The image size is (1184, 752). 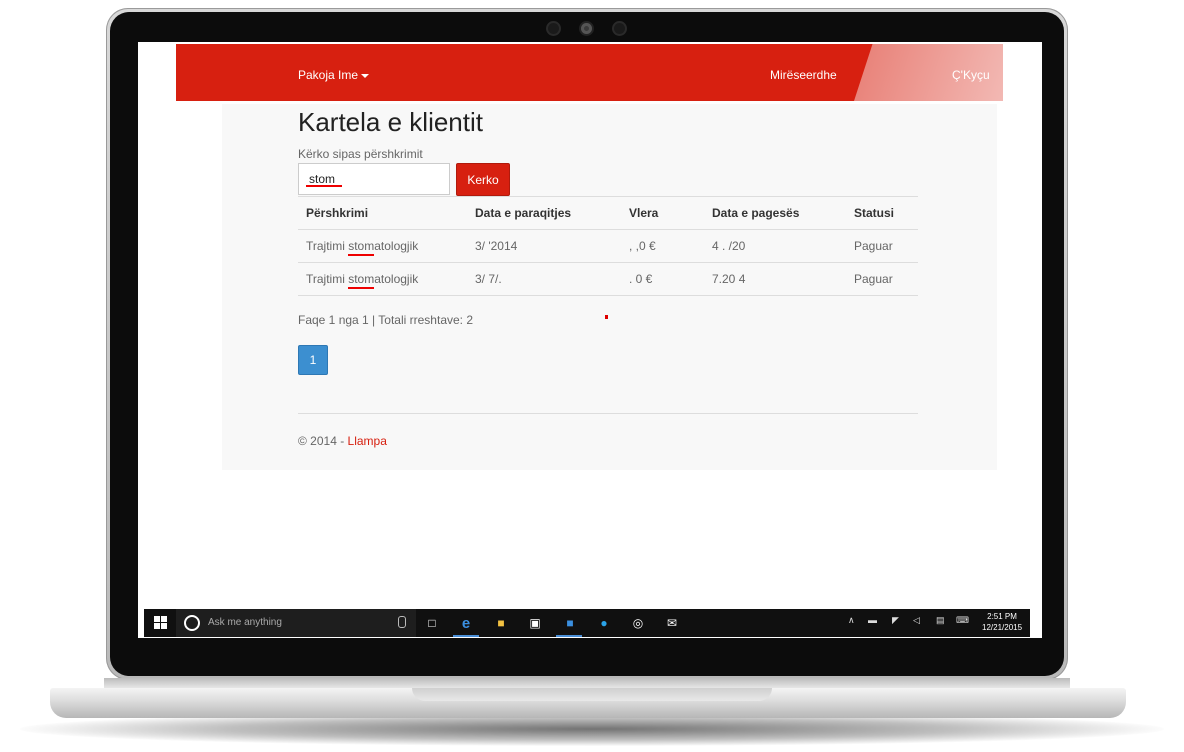 What do you see at coordinates (608, 413) in the screenshot?
I see `footer-divider` at bounding box center [608, 413].